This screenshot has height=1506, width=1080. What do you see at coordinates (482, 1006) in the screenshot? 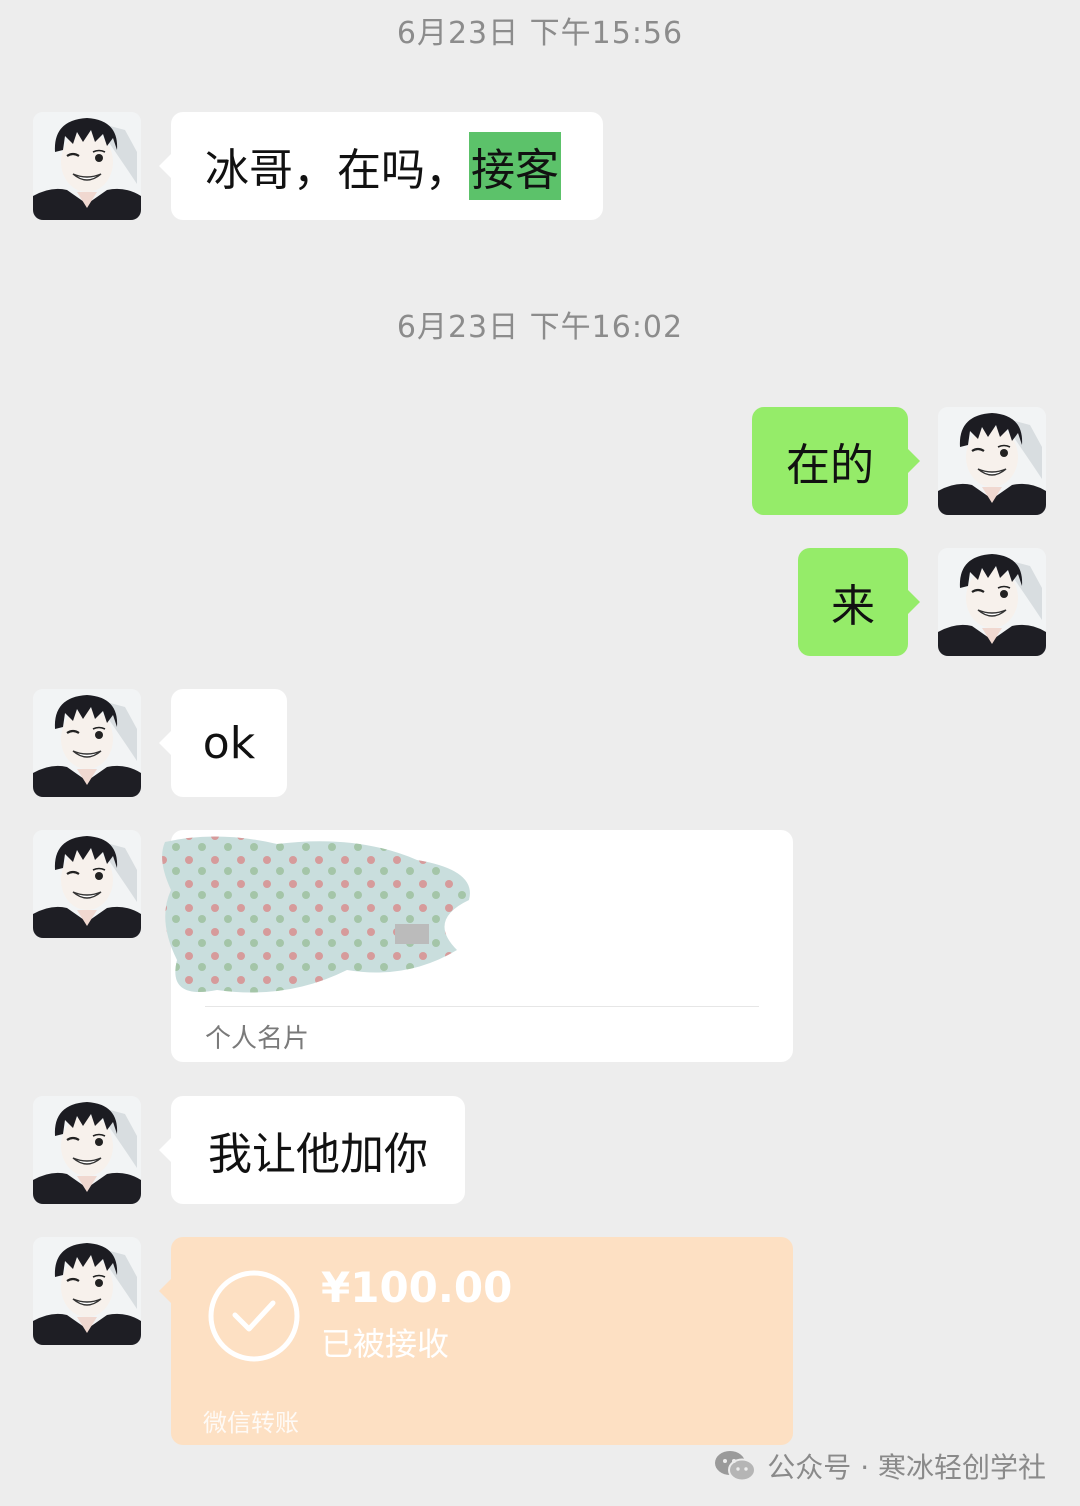
I see `card-divider` at bounding box center [482, 1006].